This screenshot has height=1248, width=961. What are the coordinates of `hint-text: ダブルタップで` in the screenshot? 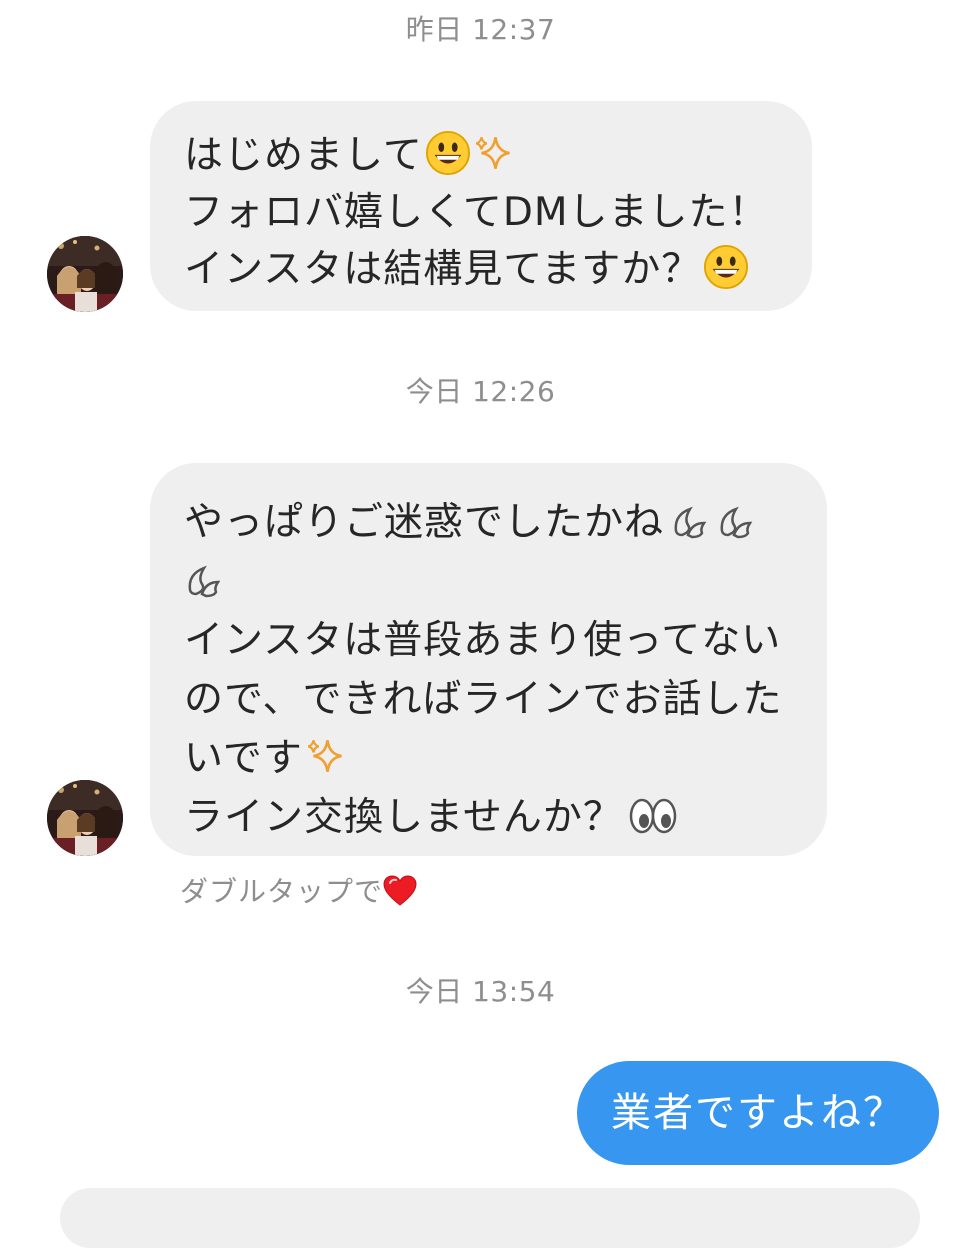 It's located at (282, 891).